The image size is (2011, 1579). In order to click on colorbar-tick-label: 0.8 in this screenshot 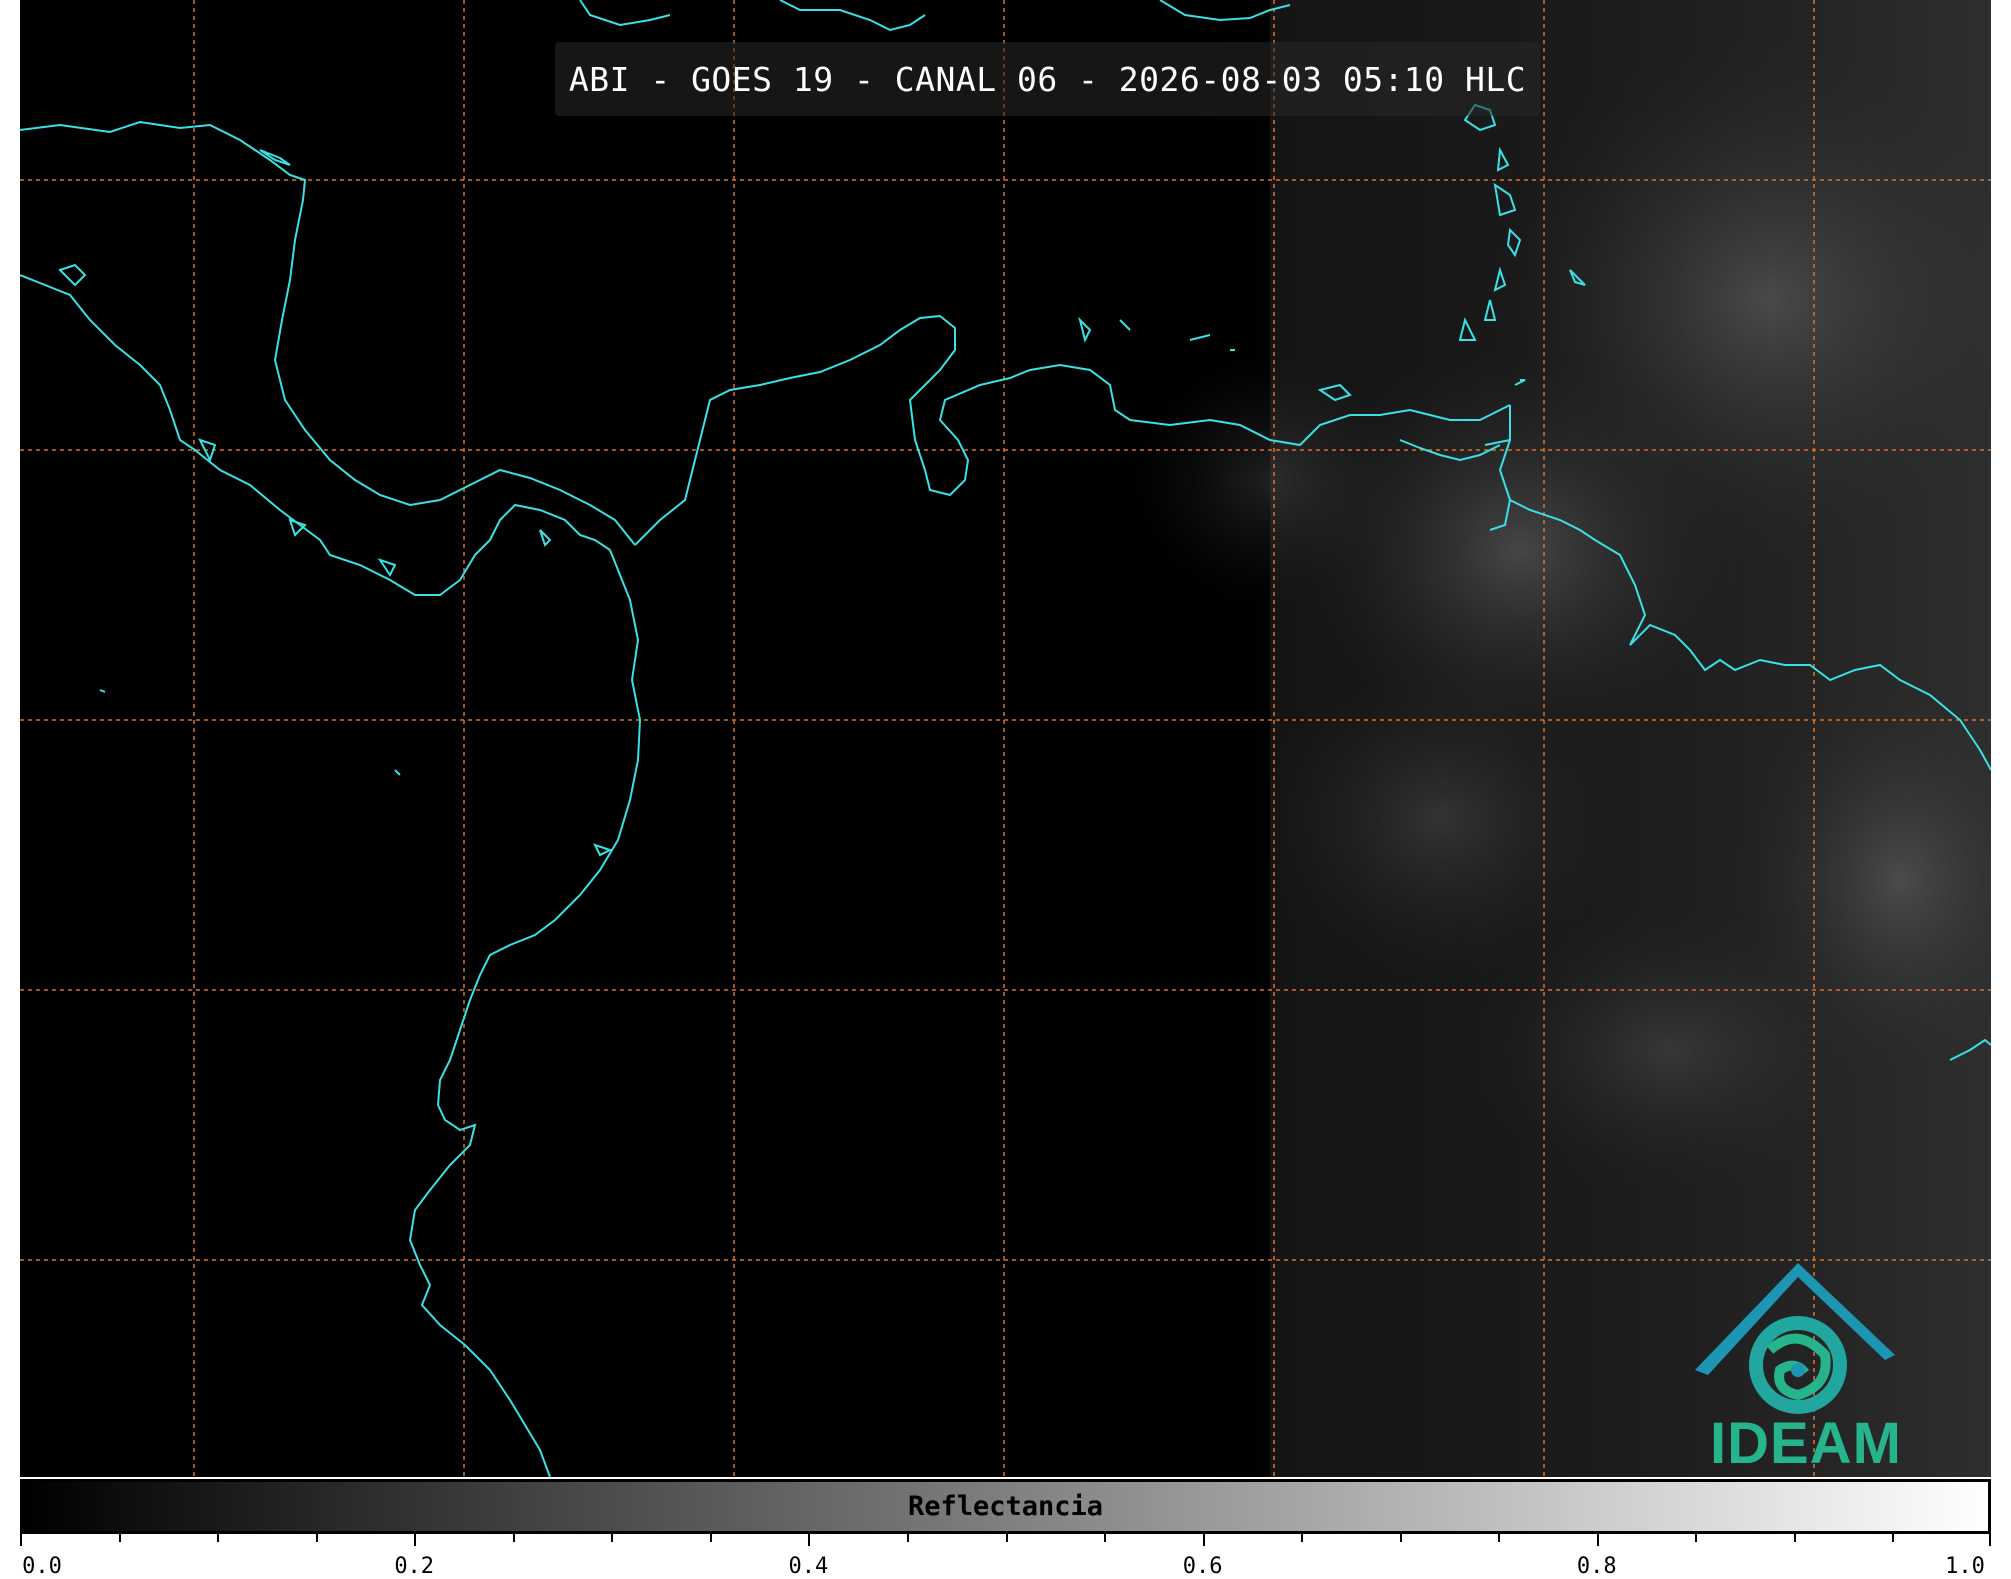, I will do `click(1596, 1566)`.